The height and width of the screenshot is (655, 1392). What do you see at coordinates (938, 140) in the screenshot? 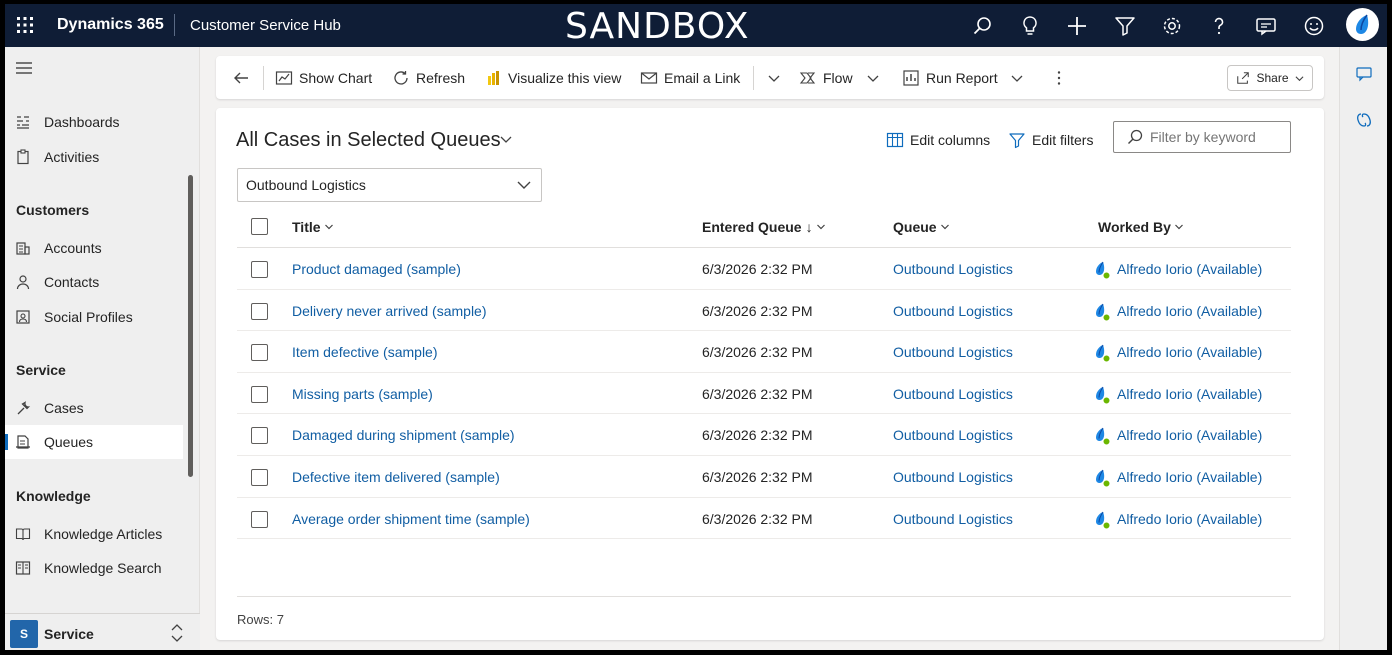
I see `edit-columns-button: Edit columns` at bounding box center [938, 140].